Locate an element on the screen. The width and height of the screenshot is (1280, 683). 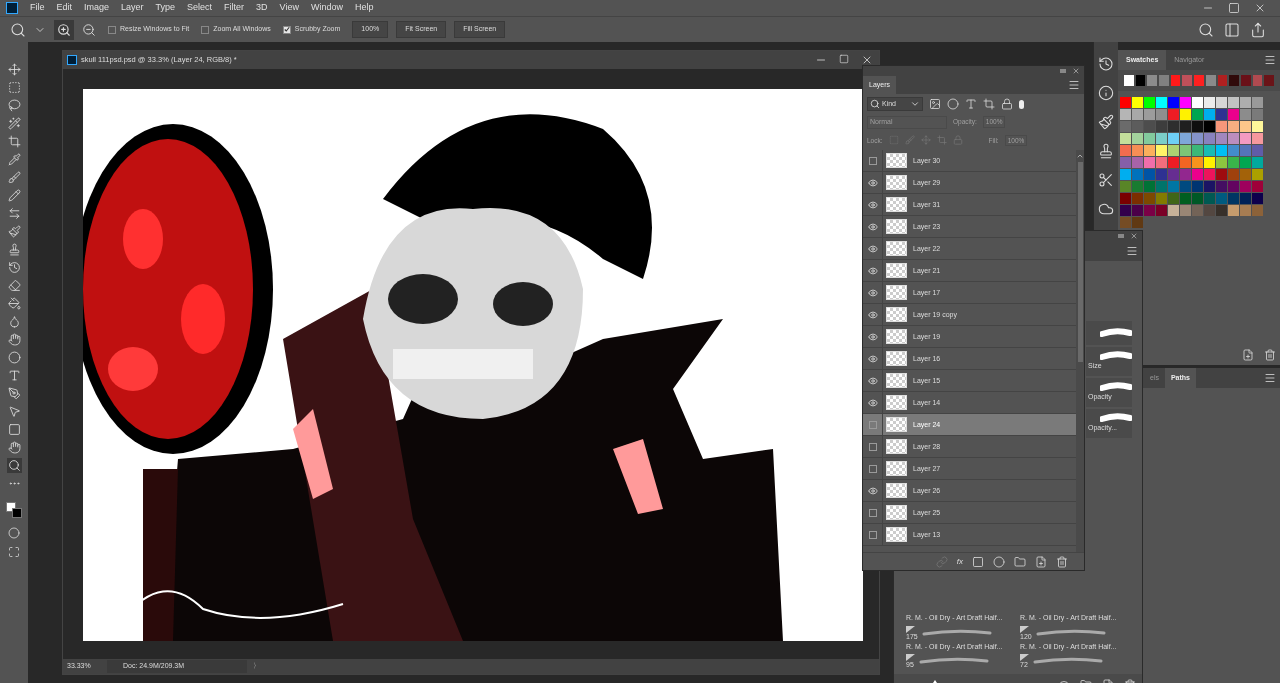
menu-item: Edit is located at coordinates (64, 8).